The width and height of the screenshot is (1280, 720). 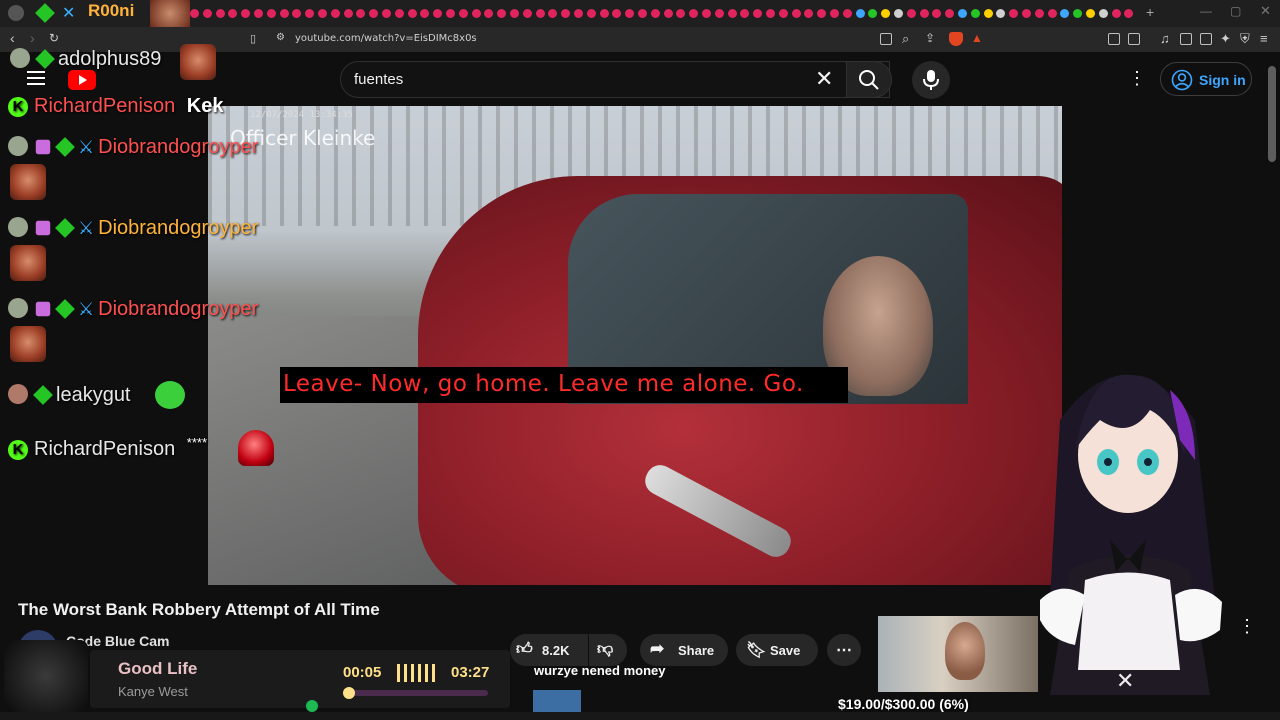 What do you see at coordinates (1235, 11) in the screenshot?
I see `maximize-icon: ▢` at bounding box center [1235, 11].